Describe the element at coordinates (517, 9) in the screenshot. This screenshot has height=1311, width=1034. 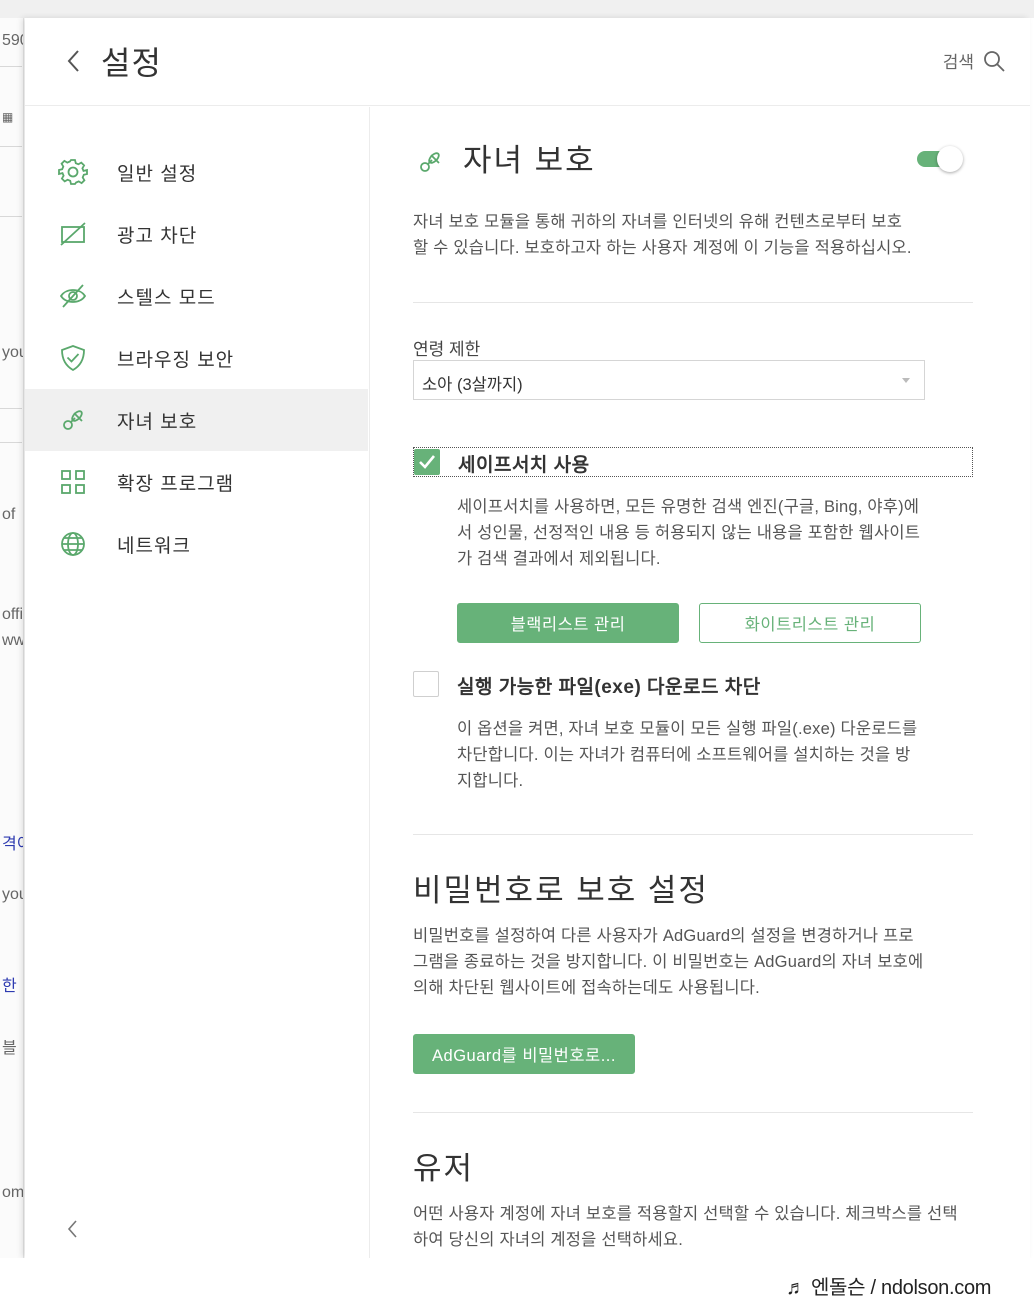
I see `top-strip` at that location.